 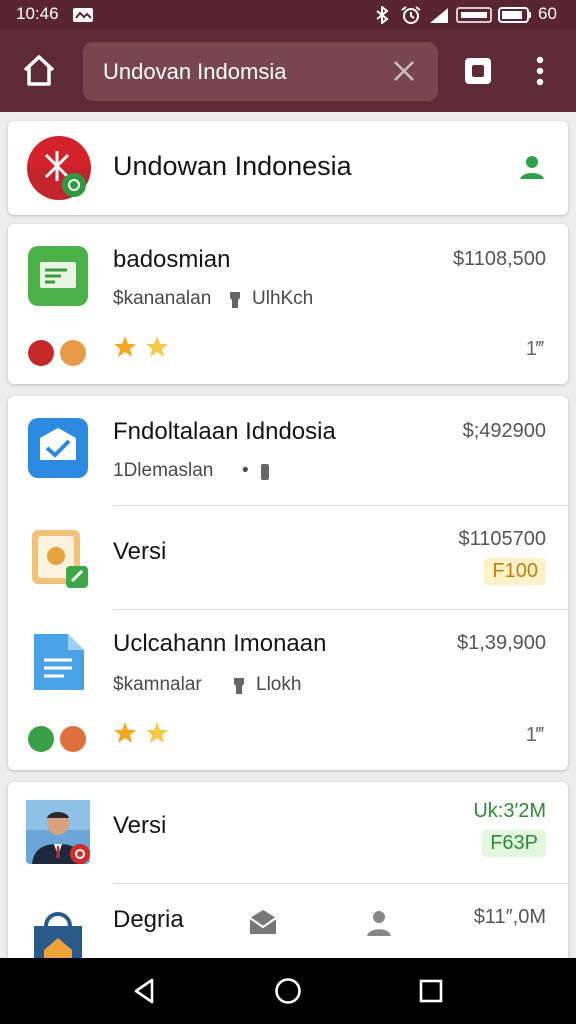 I want to click on brand-logo-icon, so click(x=59, y=168).